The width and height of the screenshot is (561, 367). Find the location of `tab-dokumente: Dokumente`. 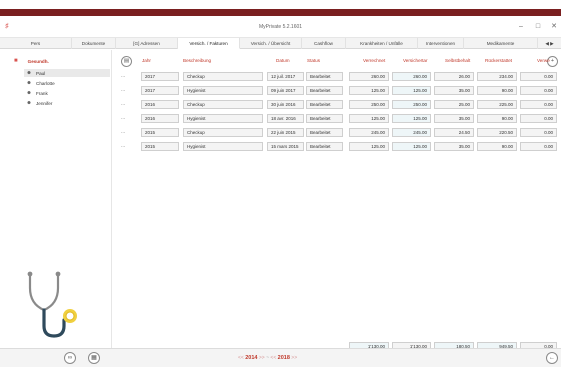

tab-dokumente: Dokumente is located at coordinates (94, 43).